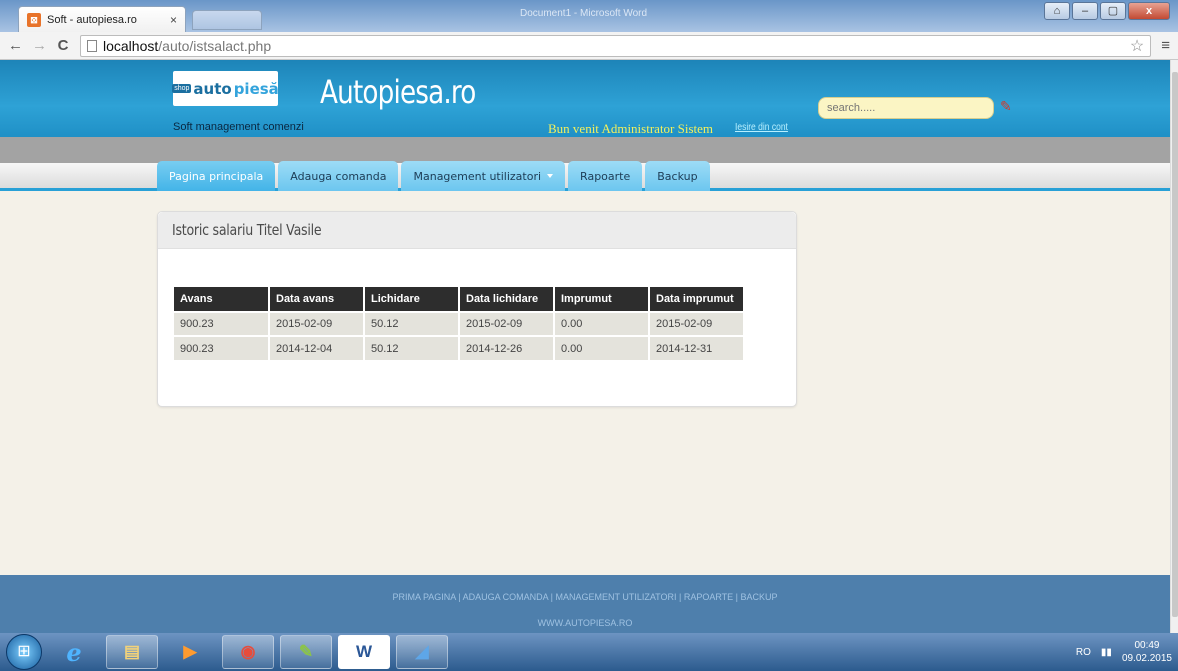  I want to click on clock-time: 00:49, so click(1147, 645).